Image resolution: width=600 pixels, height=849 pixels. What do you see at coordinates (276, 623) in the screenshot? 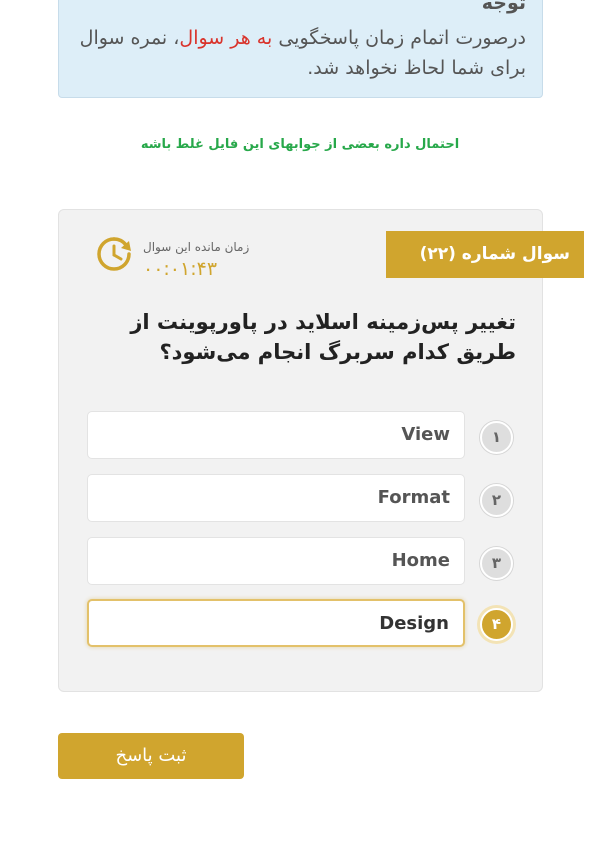
I see `option-4: Design` at bounding box center [276, 623].